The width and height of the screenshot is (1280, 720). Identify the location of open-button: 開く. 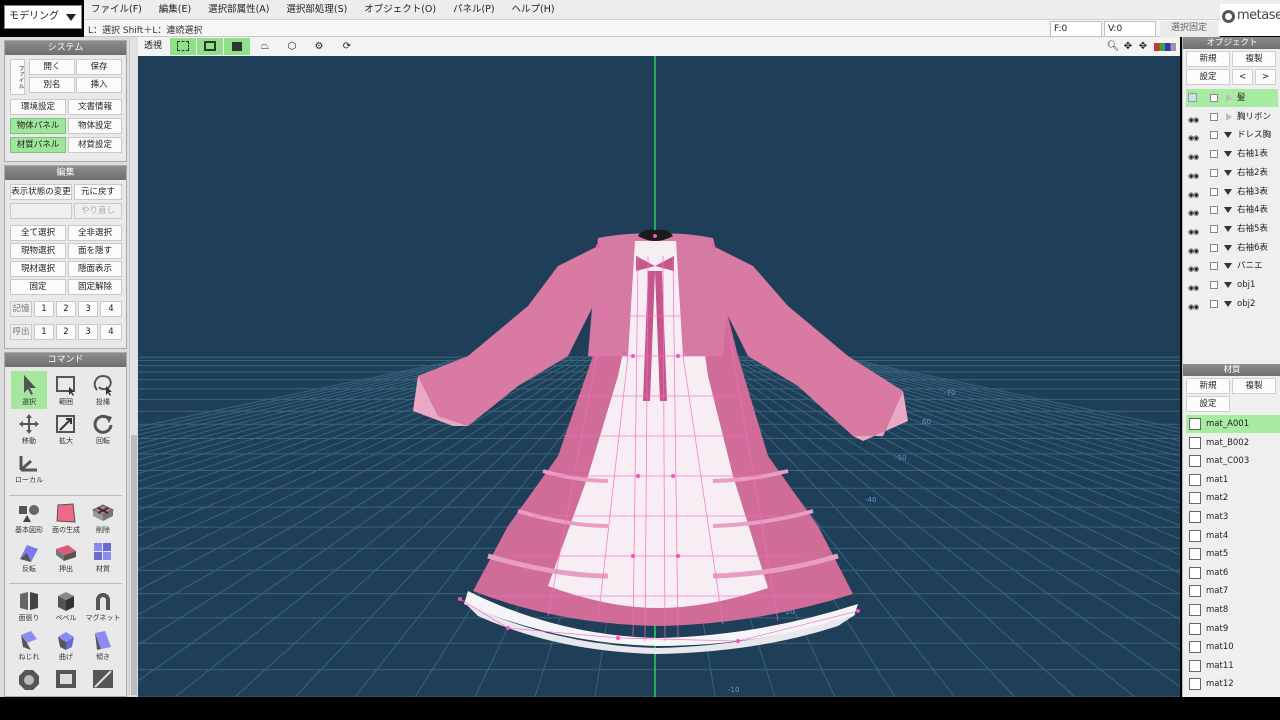
(52, 67).